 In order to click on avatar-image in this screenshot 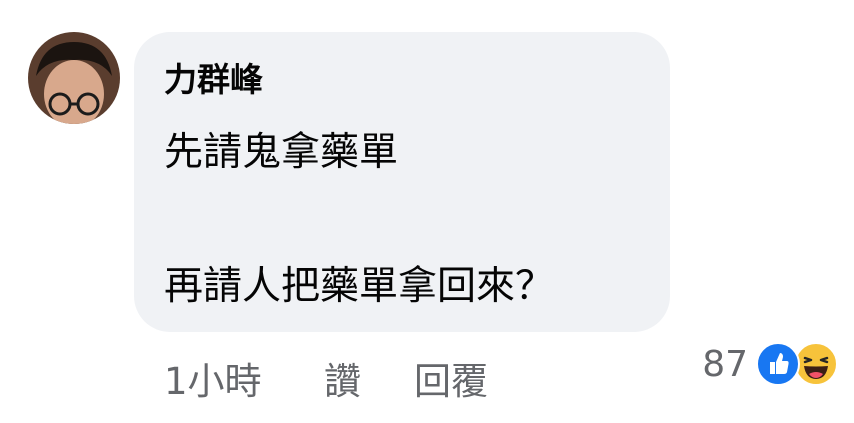, I will do `click(74, 78)`.